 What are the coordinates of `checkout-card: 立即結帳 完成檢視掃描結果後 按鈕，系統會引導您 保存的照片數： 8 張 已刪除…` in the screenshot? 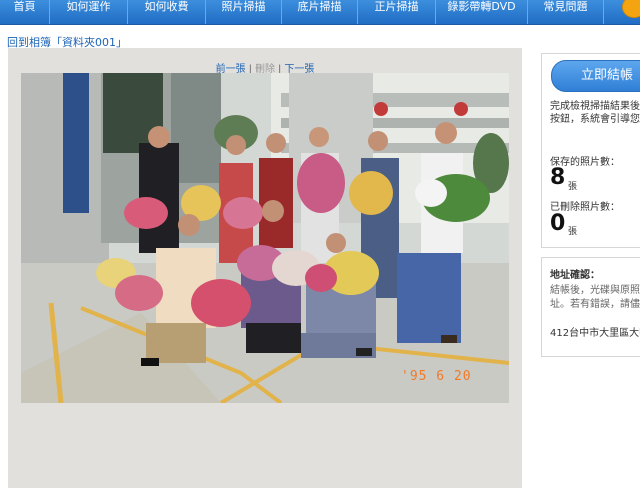 It's located at (590, 150).